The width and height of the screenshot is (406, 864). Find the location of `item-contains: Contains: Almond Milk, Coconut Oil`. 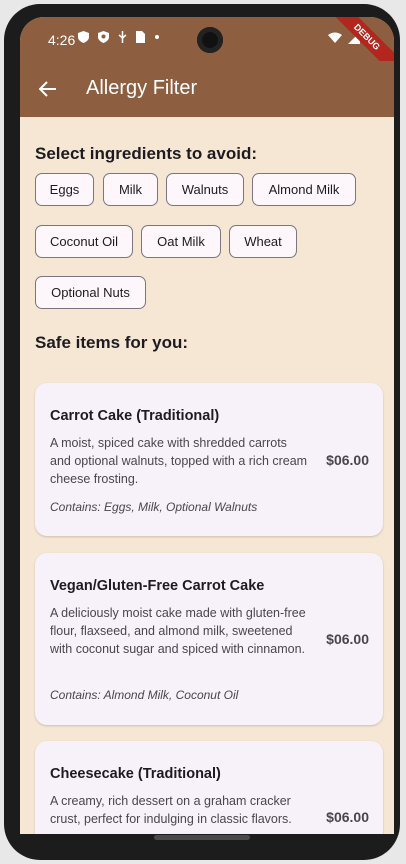

item-contains: Contains: Almond Milk, Coconut Oil is located at coordinates (144, 695).